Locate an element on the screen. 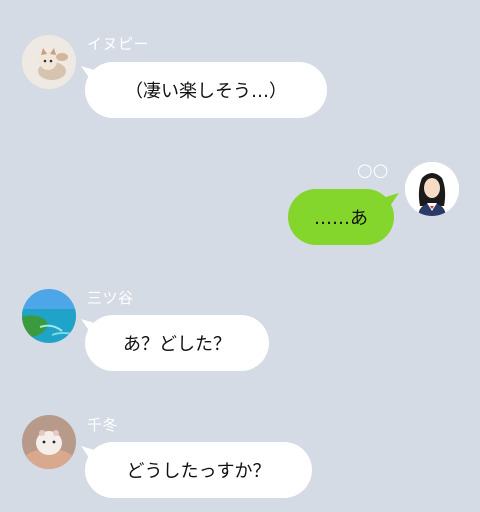 The height and width of the screenshot is (512, 480). message-text: あ？どした？ is located at coordinates (177, 344).